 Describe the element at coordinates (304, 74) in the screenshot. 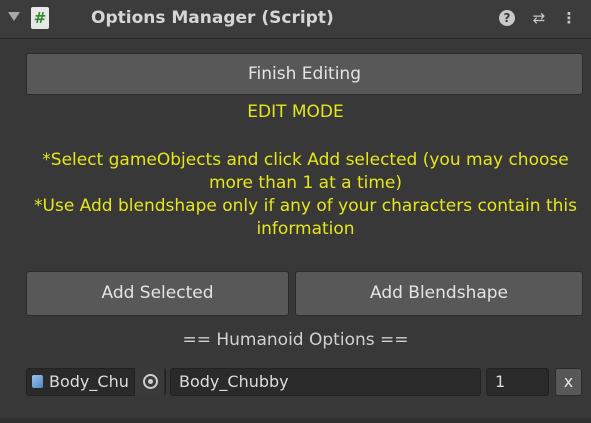

I see `finish-editing-button: Finish Editing` at that location.